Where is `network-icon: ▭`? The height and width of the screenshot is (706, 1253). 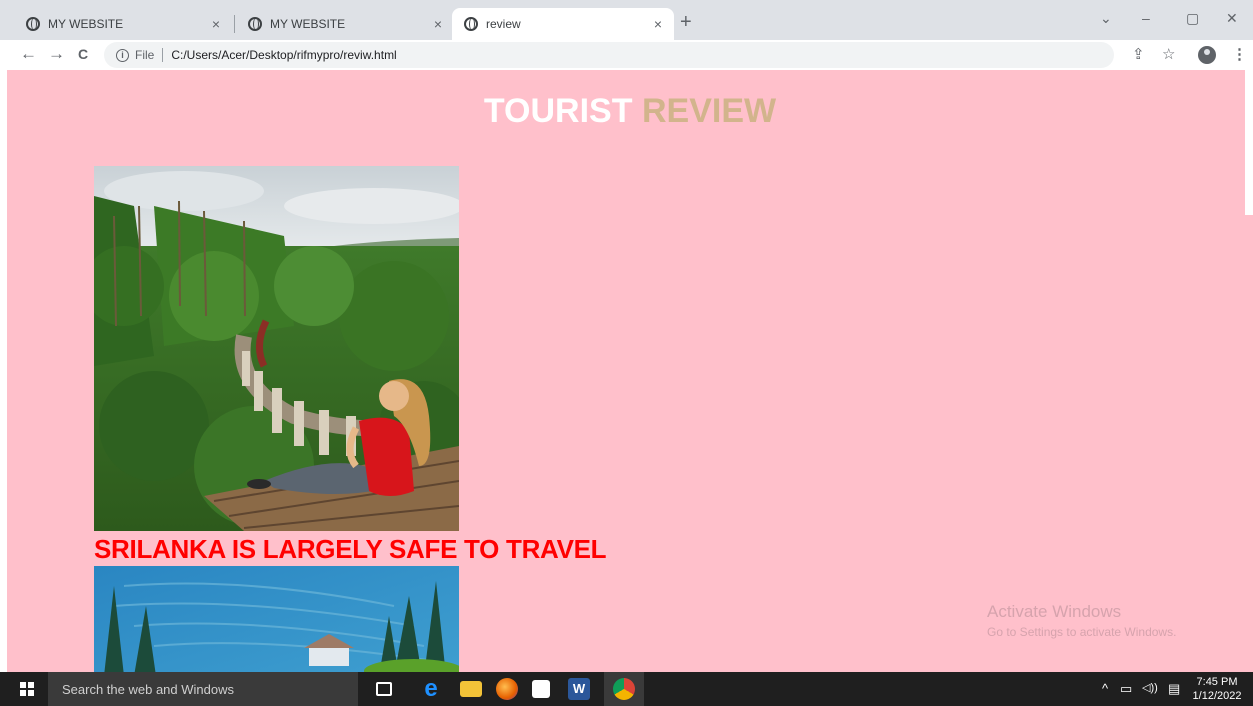
network-icon: ▭ is located at coordinates (1126, 689).